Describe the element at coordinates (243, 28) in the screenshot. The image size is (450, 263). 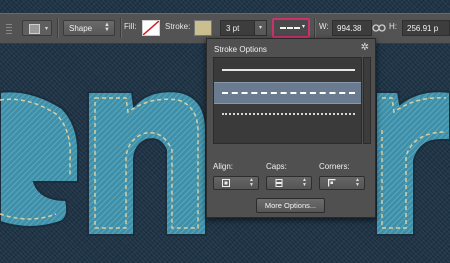
I see `stroke-width-field: 3 pt ▾` at that location.